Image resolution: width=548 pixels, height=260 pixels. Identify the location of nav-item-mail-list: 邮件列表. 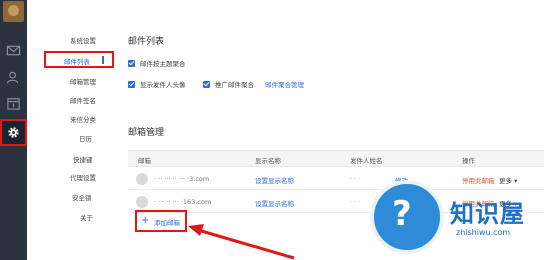
(79, 59).